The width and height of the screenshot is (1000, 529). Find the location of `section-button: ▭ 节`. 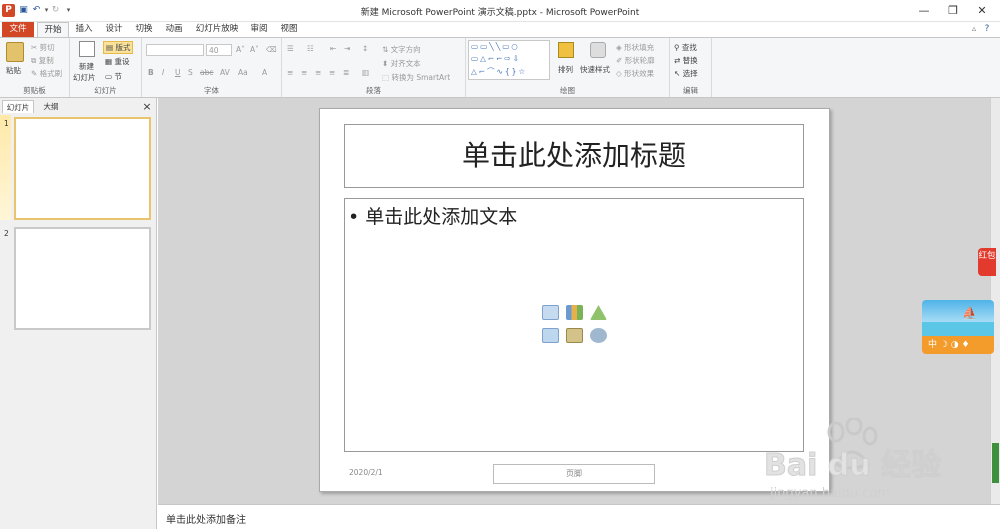

section-button: ▭ 节 is located at coordinates (113, 76).